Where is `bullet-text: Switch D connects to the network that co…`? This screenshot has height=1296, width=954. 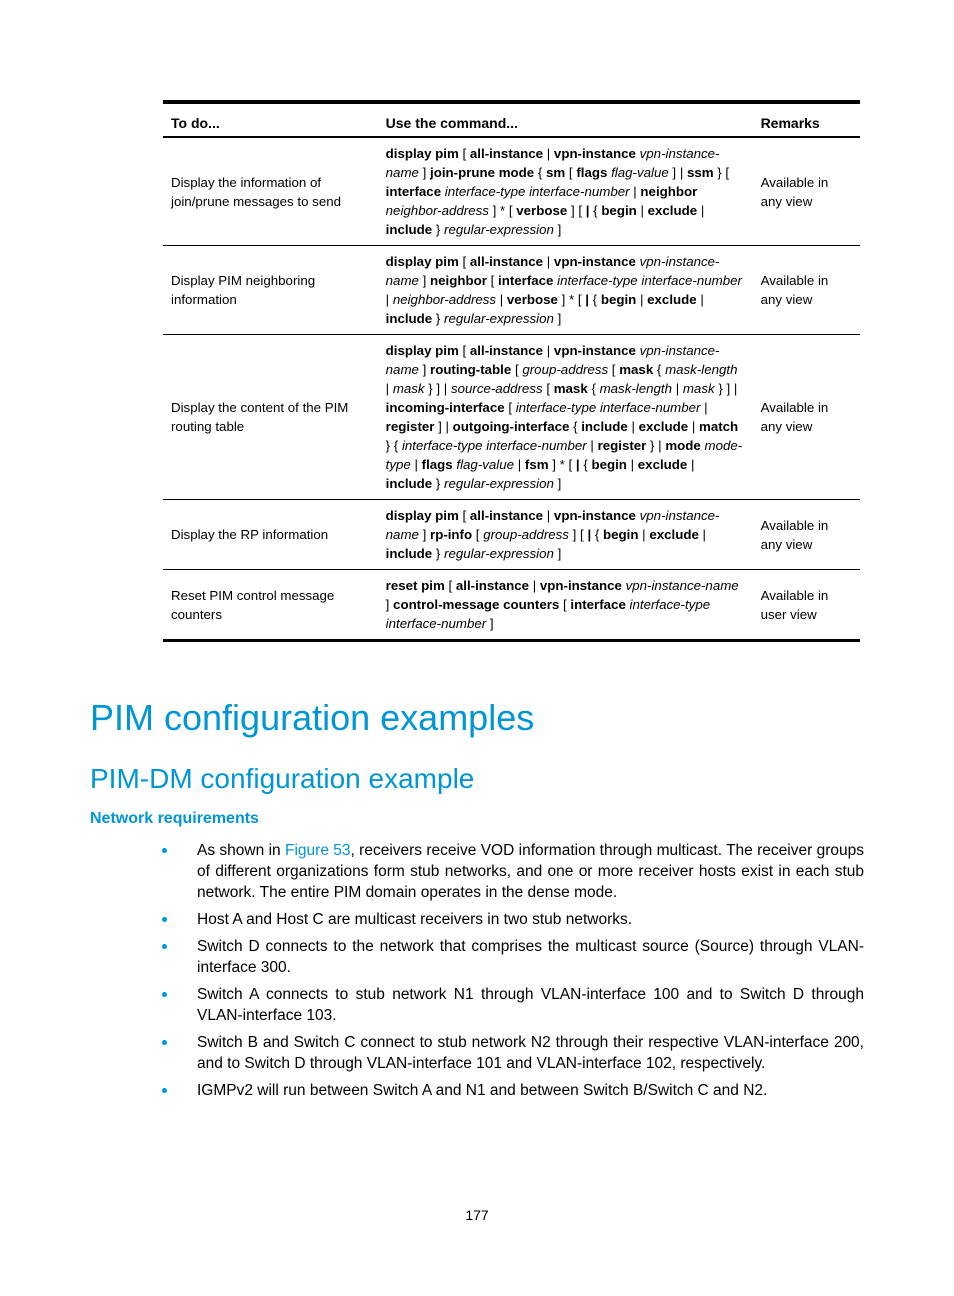 bullet-text: Switch D connects to the network that co… is located at coordinates (530, 957).